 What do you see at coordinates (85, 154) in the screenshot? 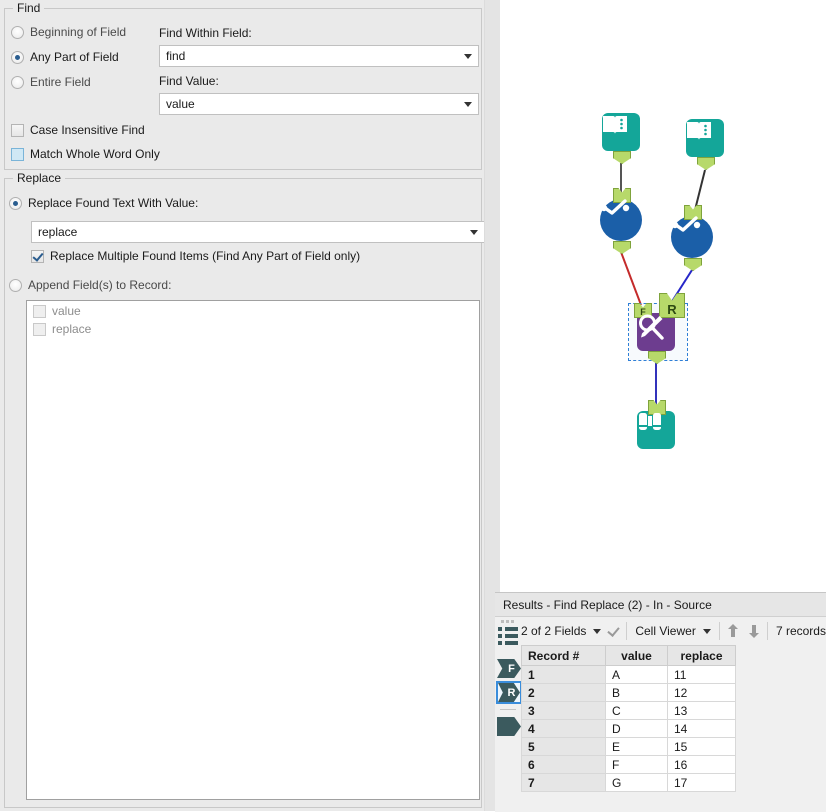
I see `checkbox-match-whole-word-only: Match Whole Word Only` at bounding box center [85, 154].